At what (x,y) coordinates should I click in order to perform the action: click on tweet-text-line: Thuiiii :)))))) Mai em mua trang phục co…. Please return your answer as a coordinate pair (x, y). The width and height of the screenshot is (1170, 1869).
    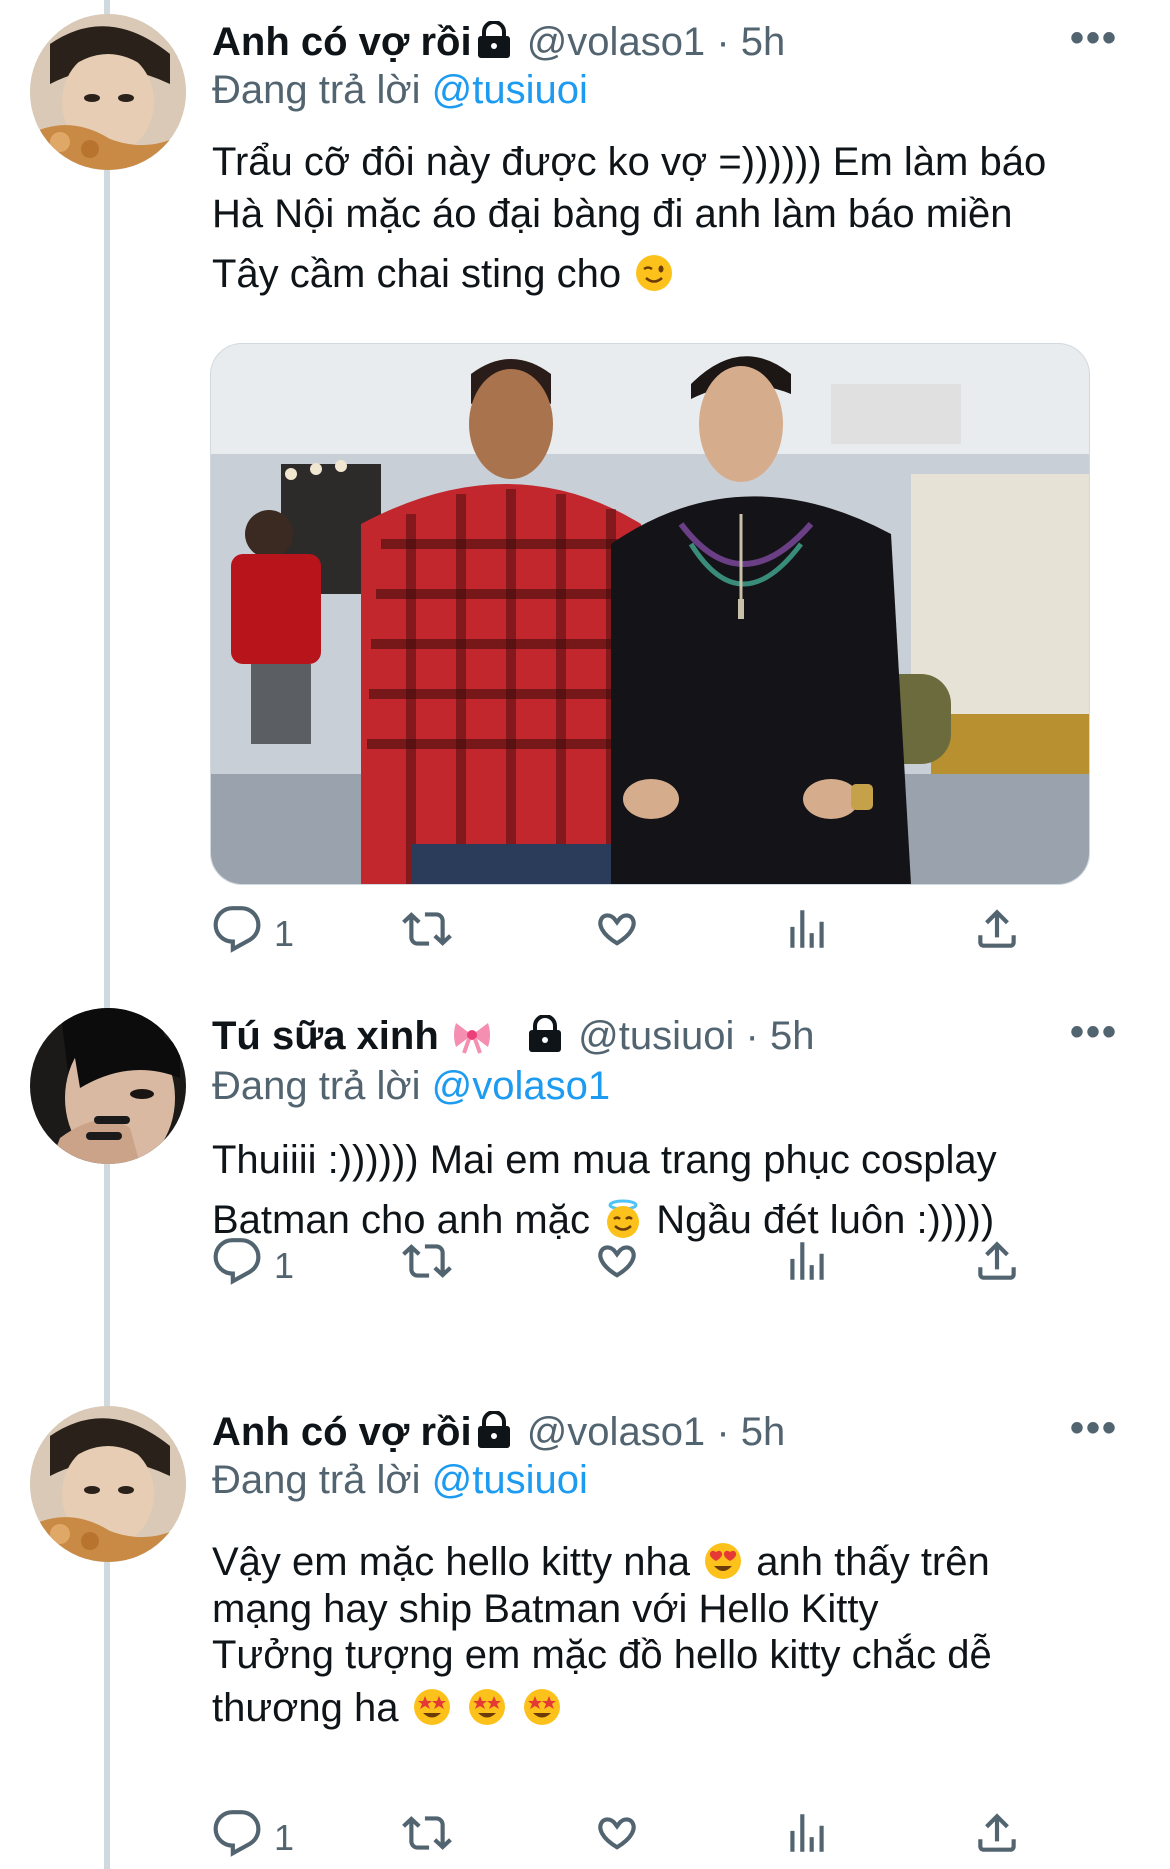
    Looking at the image, I should click on (604, 1160).